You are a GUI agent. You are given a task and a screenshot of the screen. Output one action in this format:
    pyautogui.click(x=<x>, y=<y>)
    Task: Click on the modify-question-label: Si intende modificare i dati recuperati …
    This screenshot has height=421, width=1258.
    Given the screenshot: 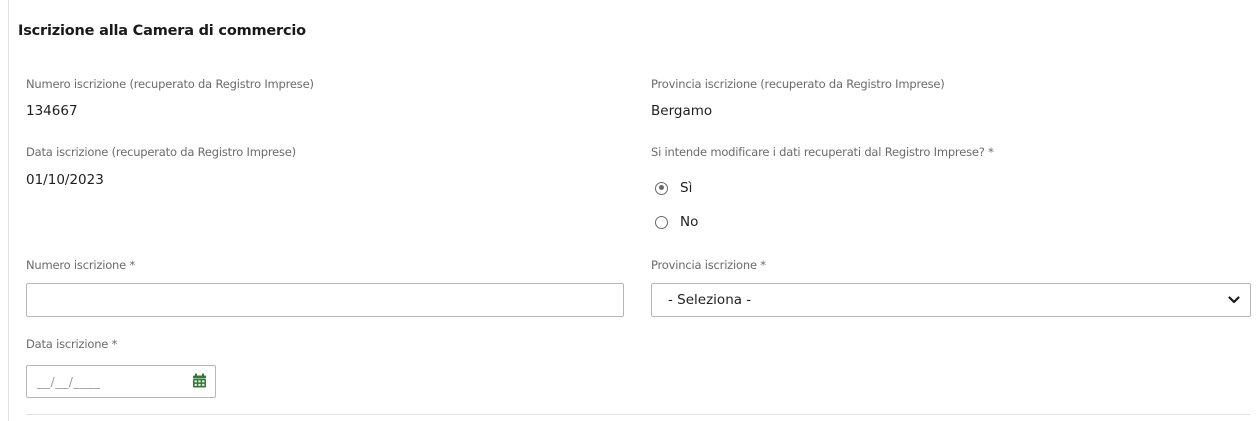 What is the action you would take?
    pyautogui.click(x=822, y=152)
    